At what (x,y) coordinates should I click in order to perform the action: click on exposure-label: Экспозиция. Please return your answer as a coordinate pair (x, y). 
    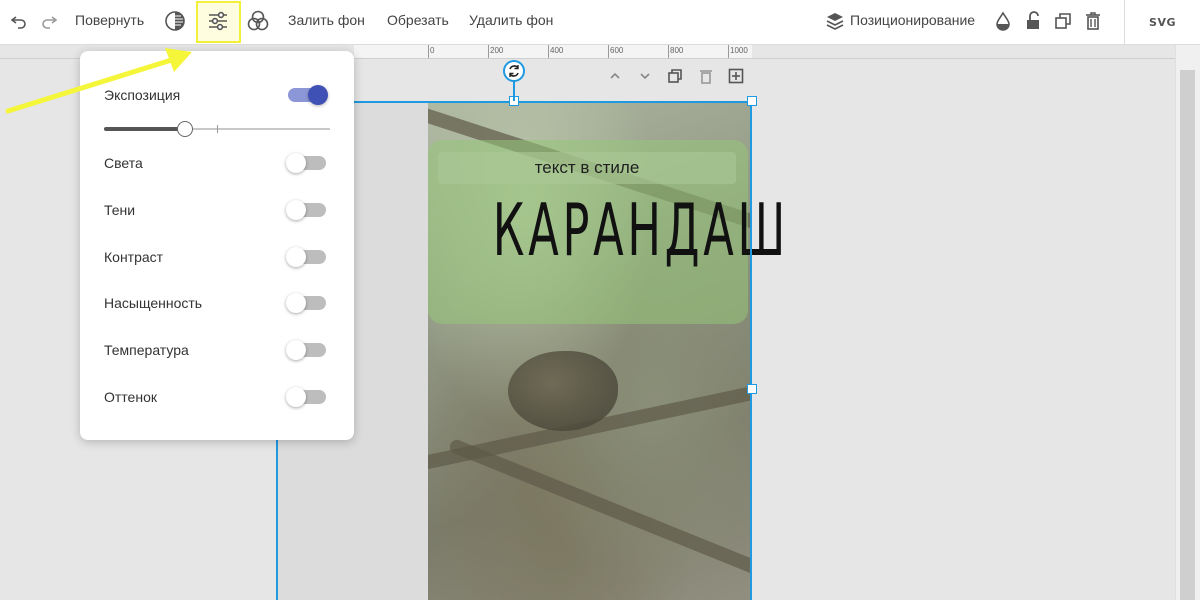
    Looking at the image, I should click on (142, 95).